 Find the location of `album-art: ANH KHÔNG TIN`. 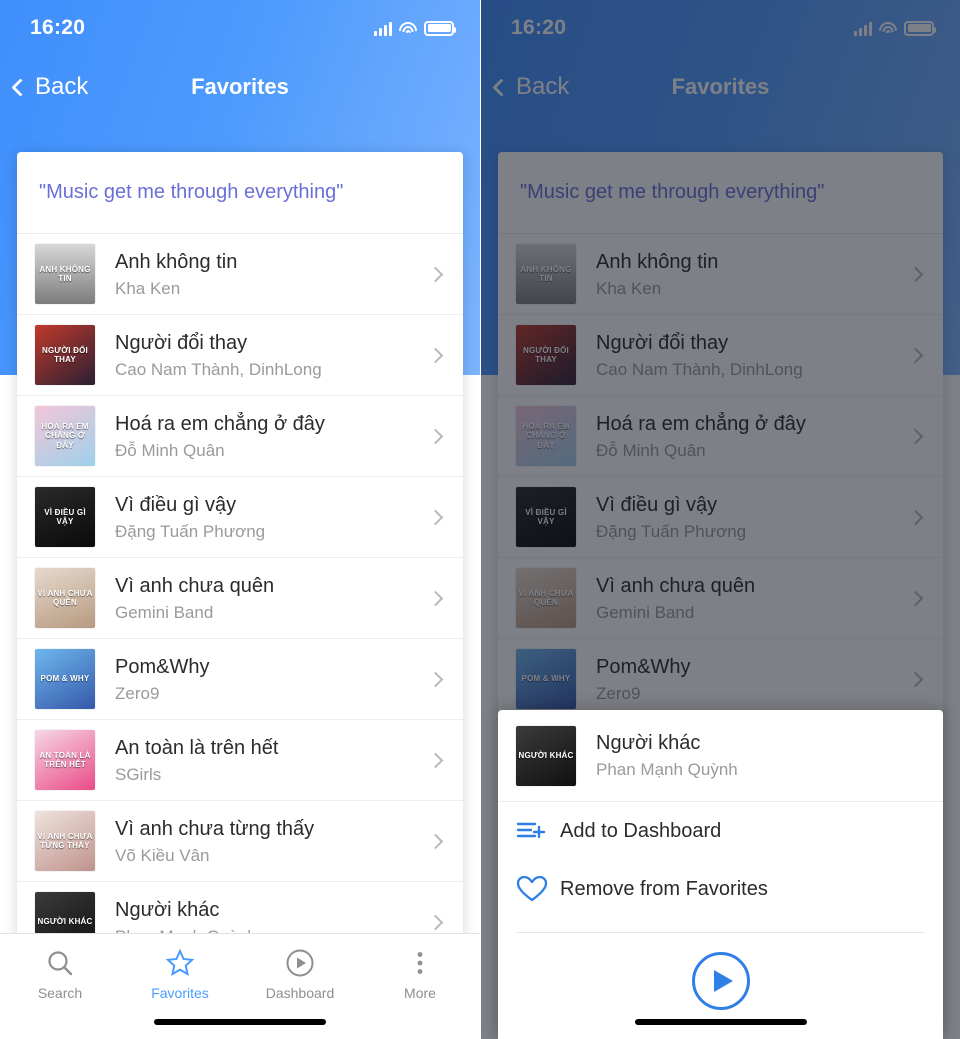

album-art: ANH KHÔNG TIN is located at coordinates (65, 274).